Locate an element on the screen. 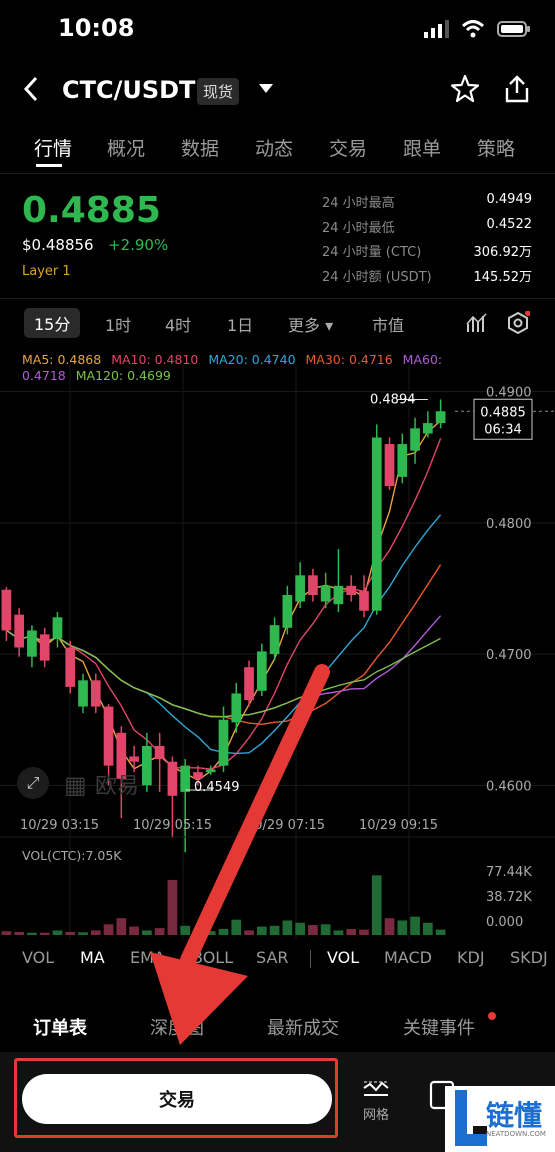 Image resolution: width=555 pixels, height=1152 pixels. annotation-arrow is located at coordinates (240, 854).